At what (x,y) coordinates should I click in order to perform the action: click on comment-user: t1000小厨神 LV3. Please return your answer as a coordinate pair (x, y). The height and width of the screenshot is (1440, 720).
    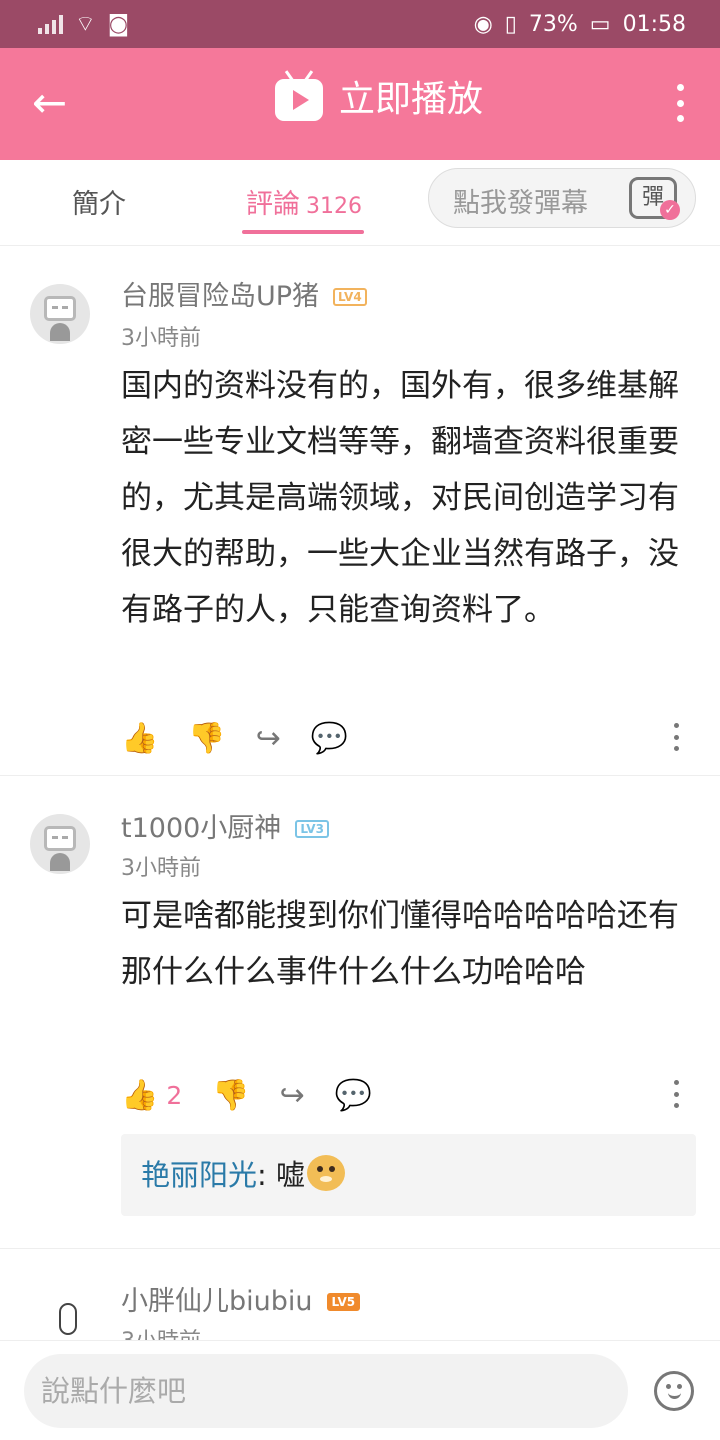
    Looking at the image, I should click on (225, 825).